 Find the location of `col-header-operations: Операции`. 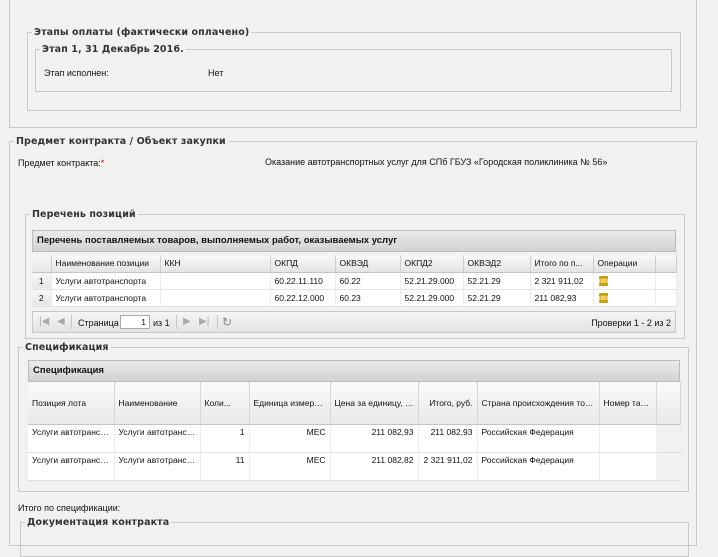

col-header-operations: Операции is located at coordinates (624, 264).